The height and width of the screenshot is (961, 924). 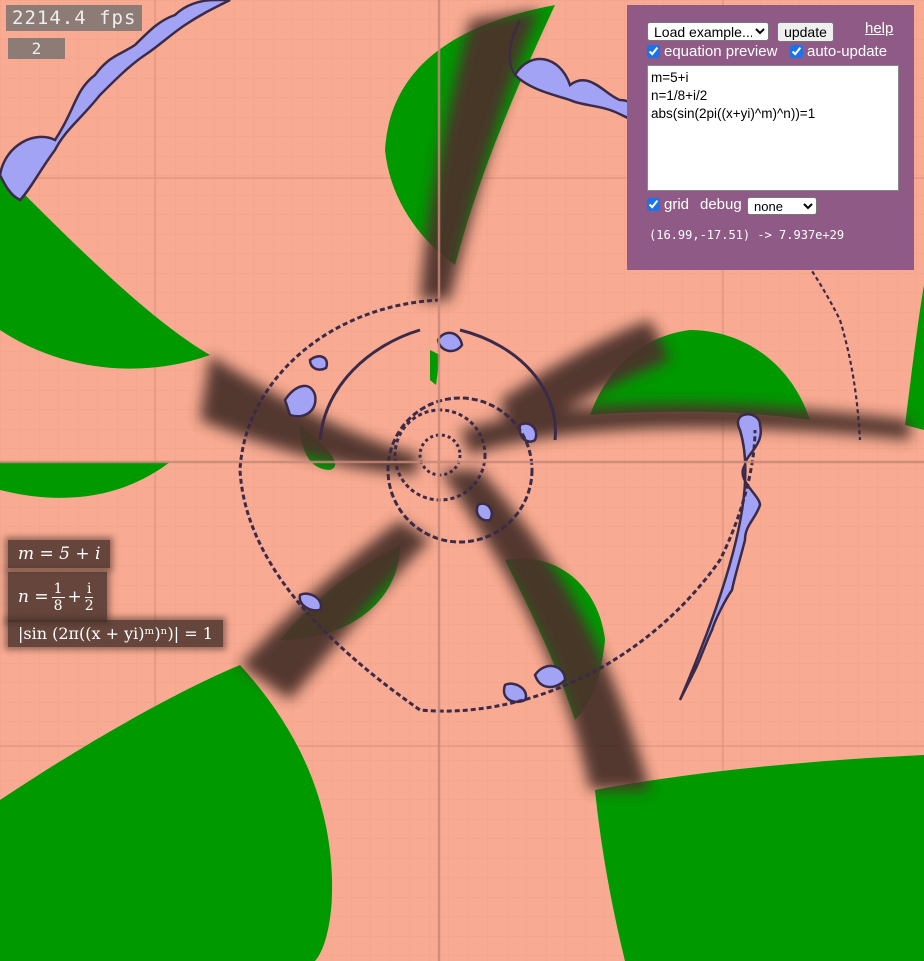 I want to click on equation-preview-line-1: m = 5 + i, so click(x=59, y=554).